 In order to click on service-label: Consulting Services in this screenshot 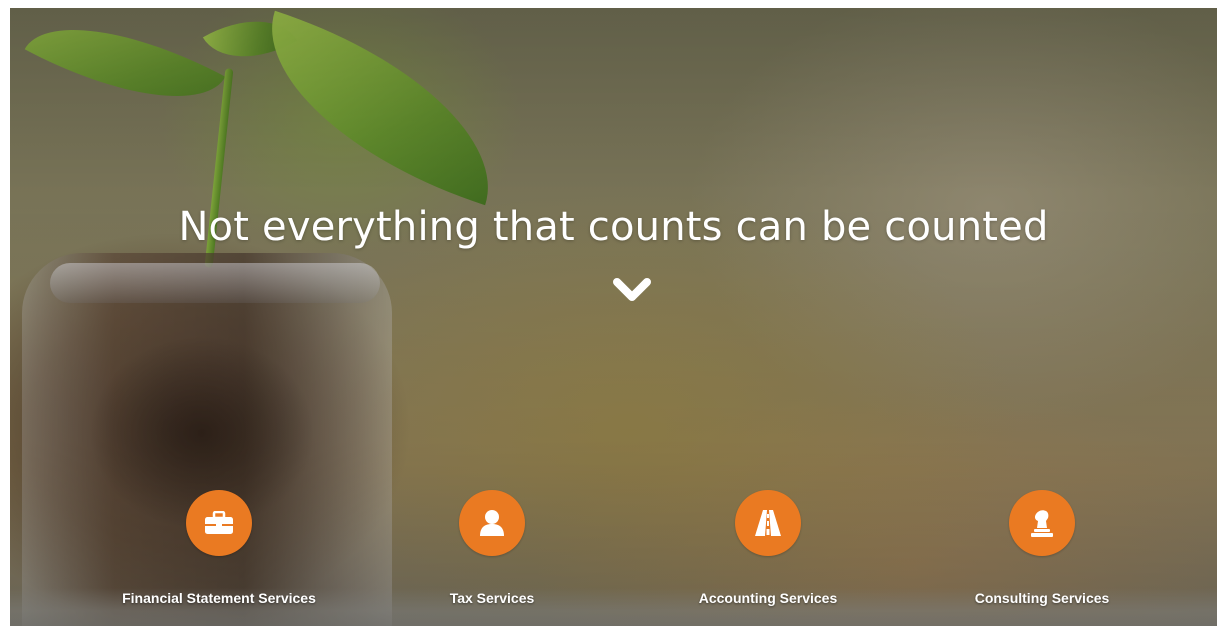, I will do `click(1042, 598)`.